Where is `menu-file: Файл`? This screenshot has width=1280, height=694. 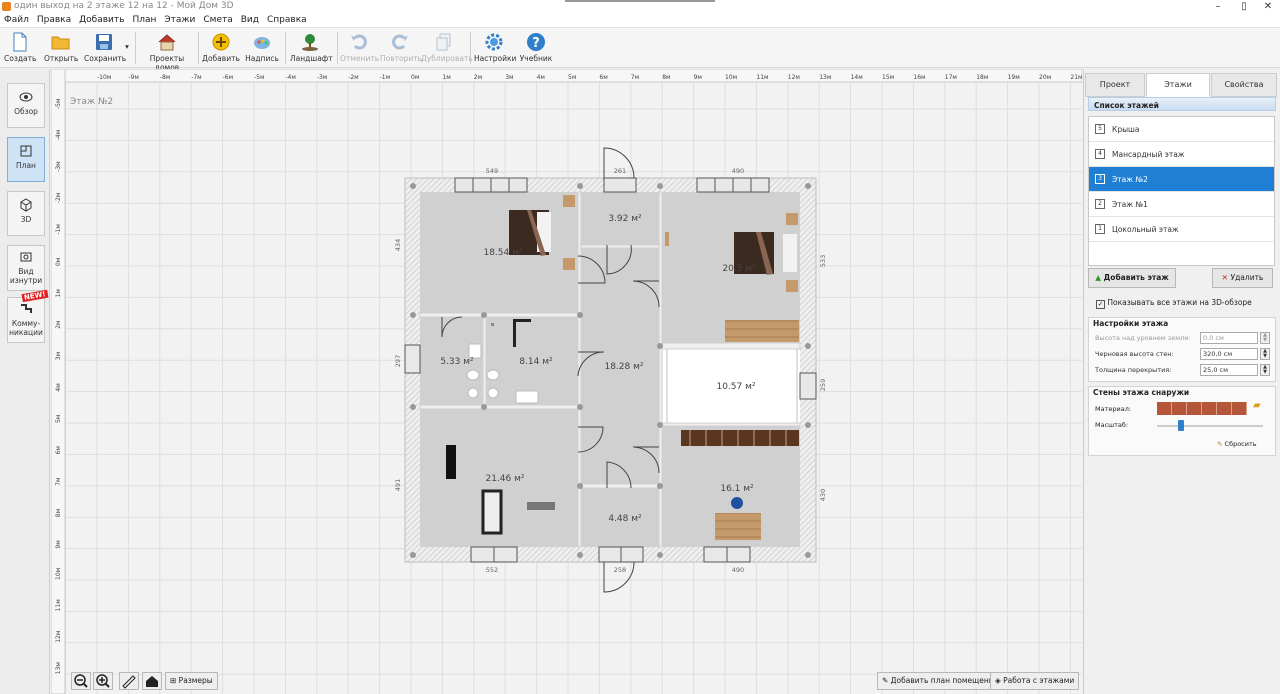 menu-file: Файл is located at coordinates (16, 20).